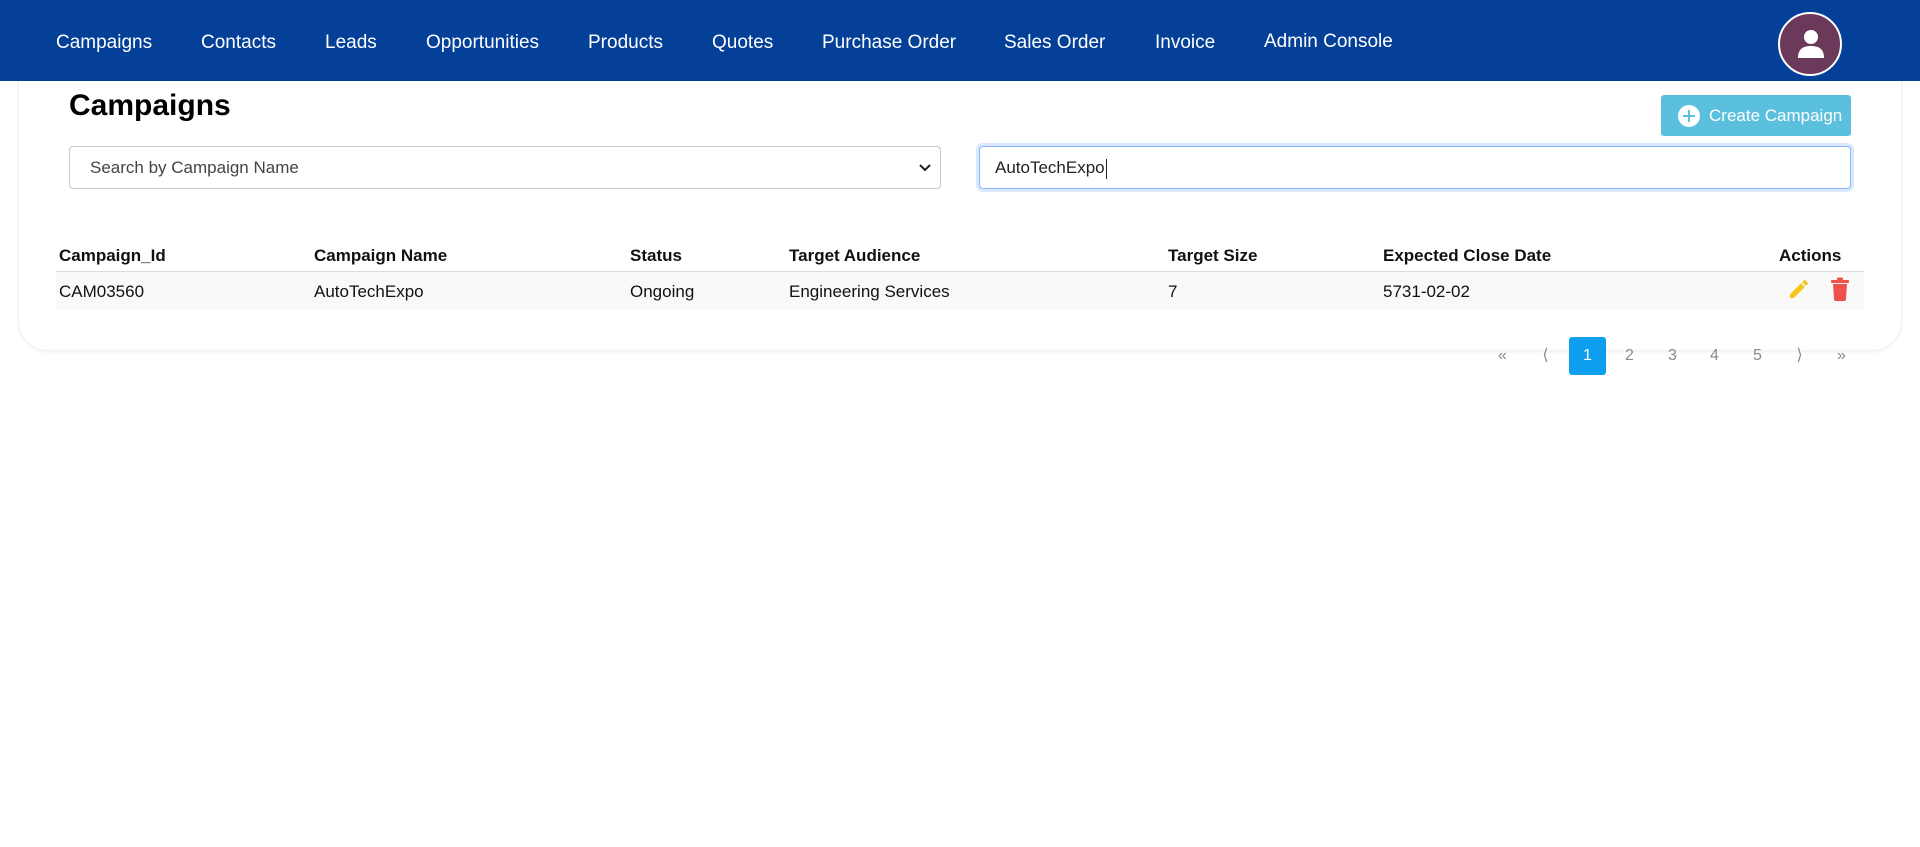 The image size is (1920, 847). I want to click on pagination-page-2: 2, so click(1629, 356).